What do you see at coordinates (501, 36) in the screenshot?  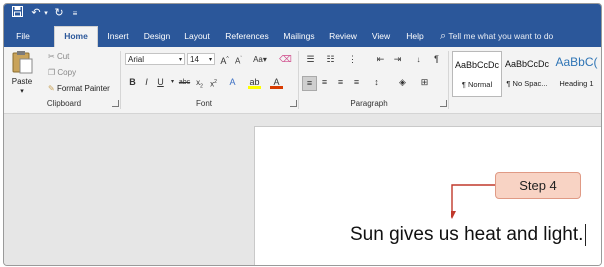 I see `tell-me-text: Tell me what you want to do` at bounding box center [501, 36].